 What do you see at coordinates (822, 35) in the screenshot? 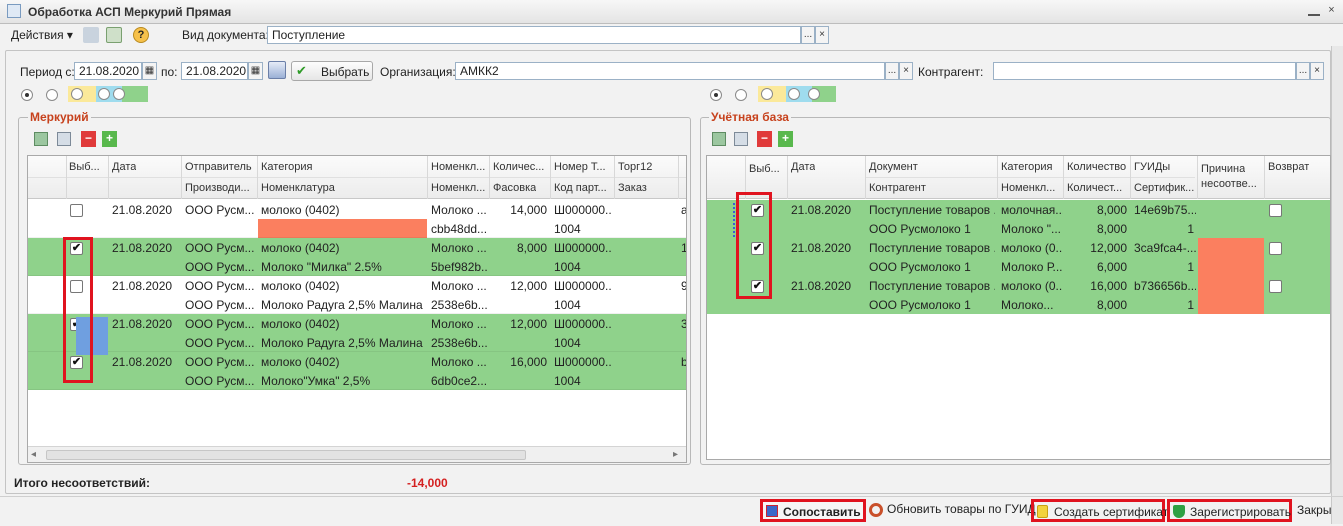
I see `doc-type-clear-button: ×` at bounding box center [822, 35].